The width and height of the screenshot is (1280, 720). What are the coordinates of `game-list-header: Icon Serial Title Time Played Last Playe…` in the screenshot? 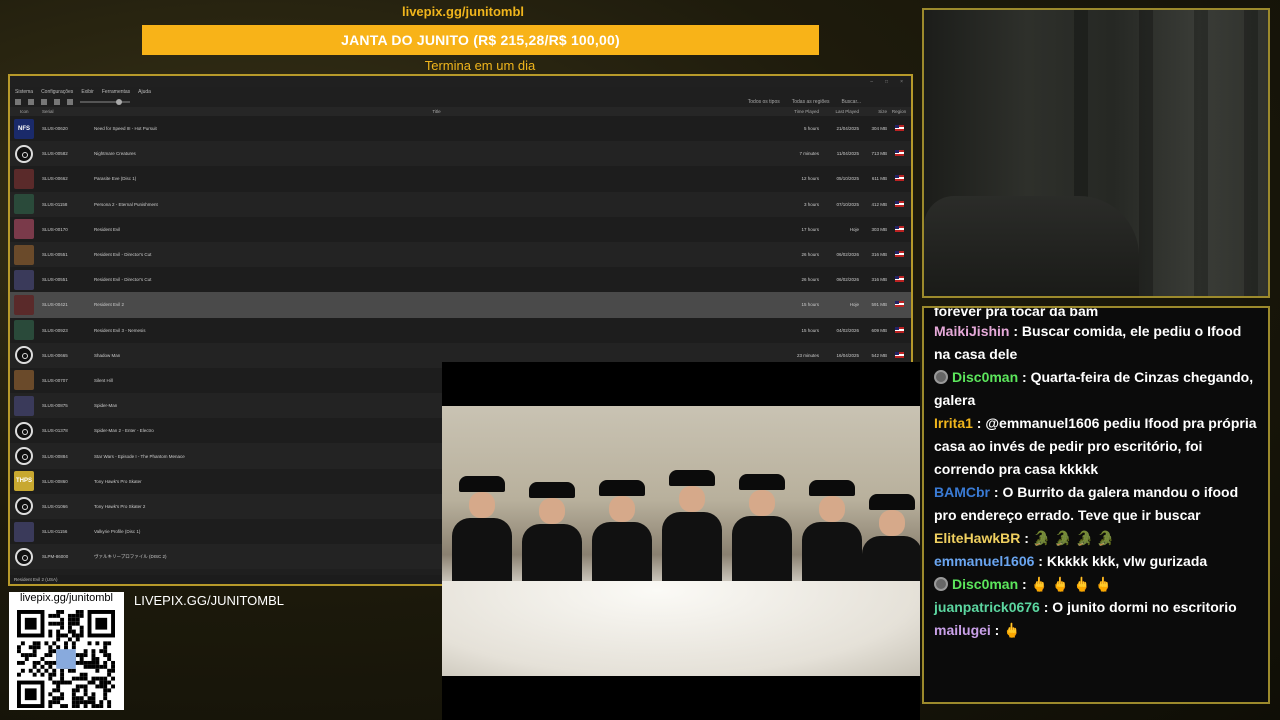 It's located at (460, 111).